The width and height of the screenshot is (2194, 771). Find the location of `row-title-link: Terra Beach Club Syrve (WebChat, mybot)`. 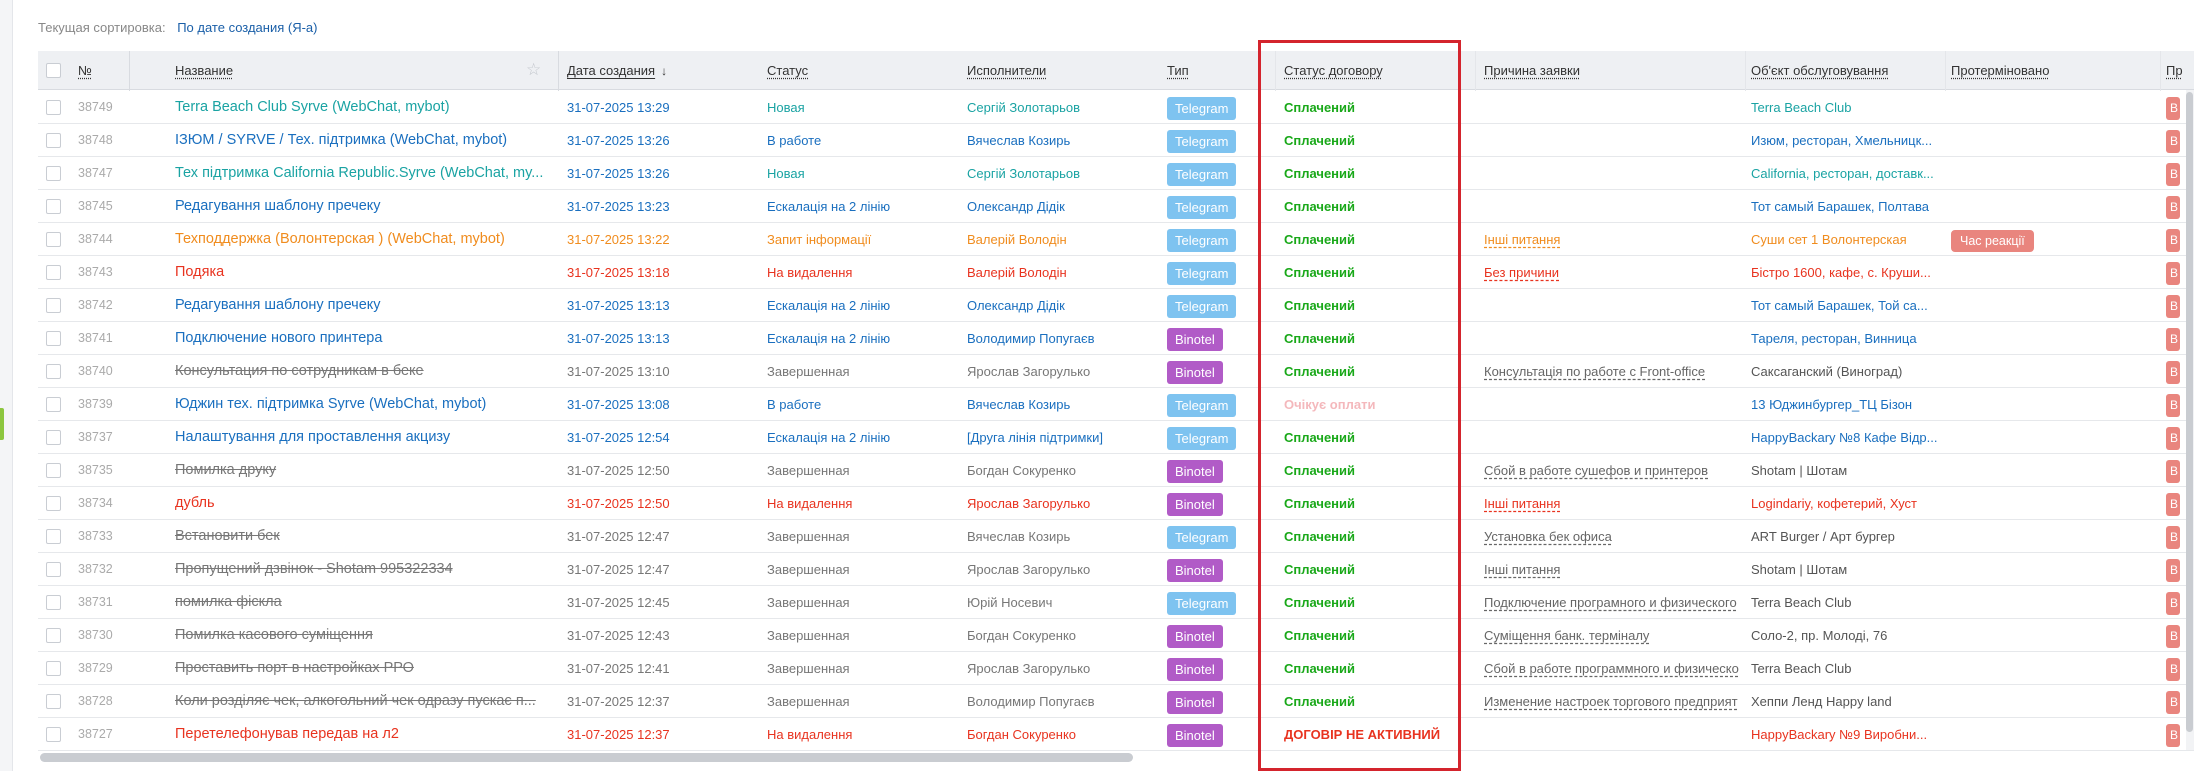

row-title-link: Terra Beach Club Syrve (WebChat, mybot) is located at coordinates (363, 107).